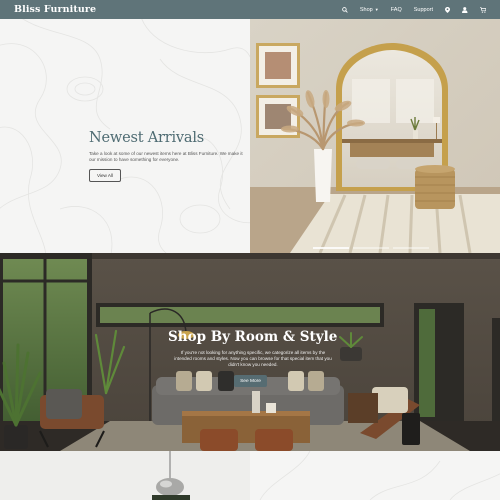  I want to click on faq-label: FAQ, so click(396, 9).